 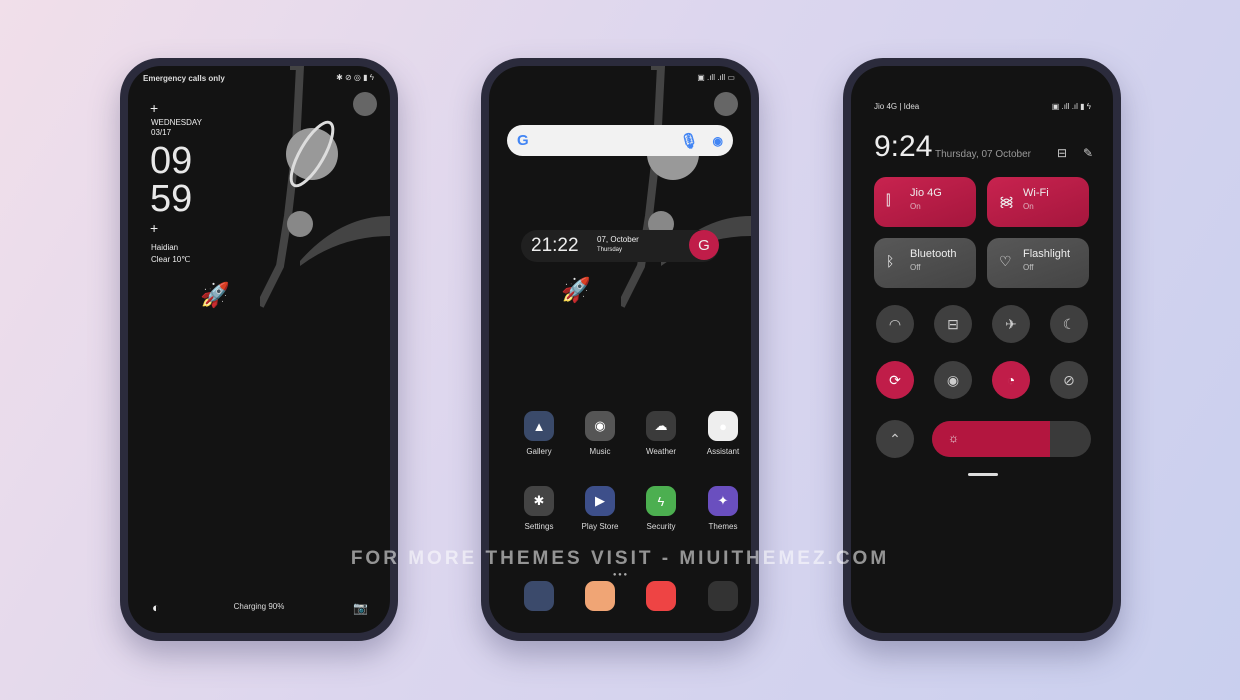 I want to click on tile-label: Bluetooth, so click(x=933, y=254).